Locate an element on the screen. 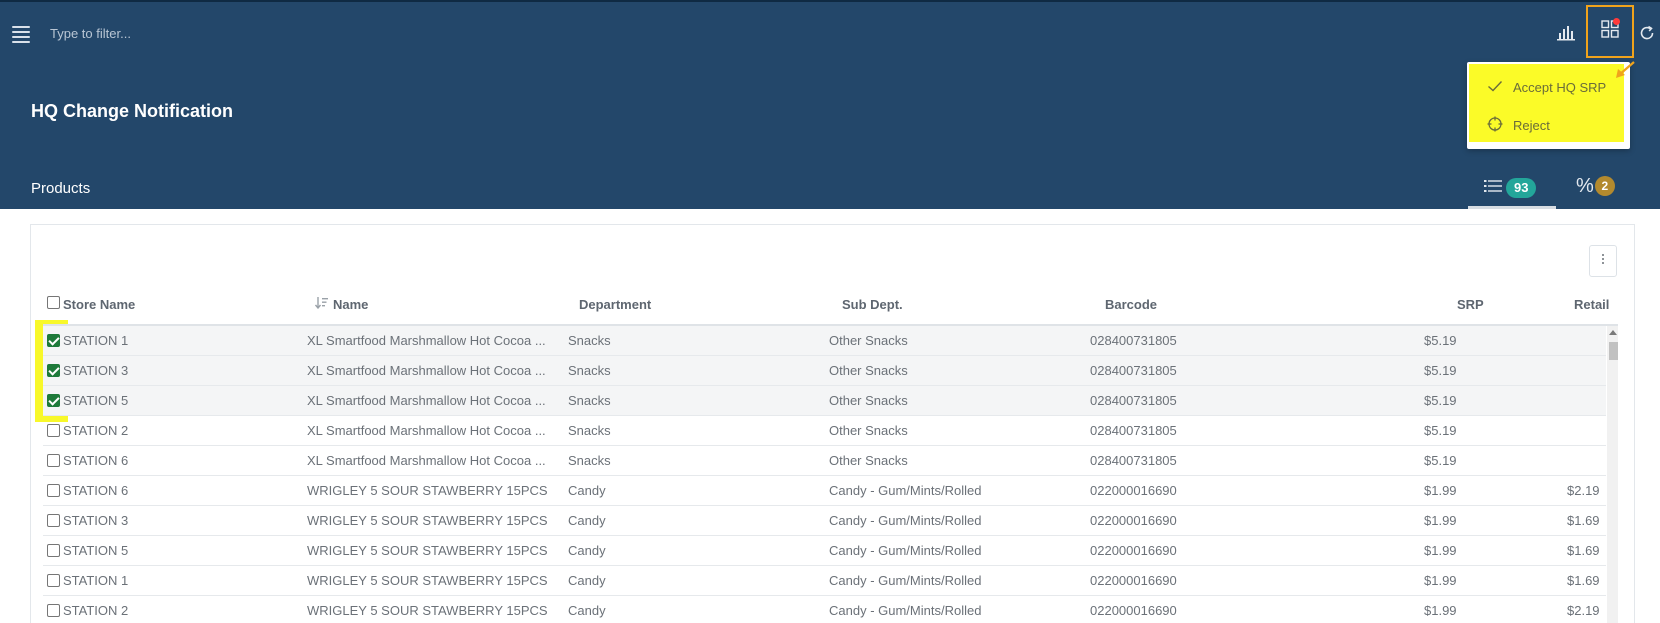 Image resolution: width=1660 pixels, height=623 pixels. tab-percent: % 2 is located at coordinates (1595, 186).